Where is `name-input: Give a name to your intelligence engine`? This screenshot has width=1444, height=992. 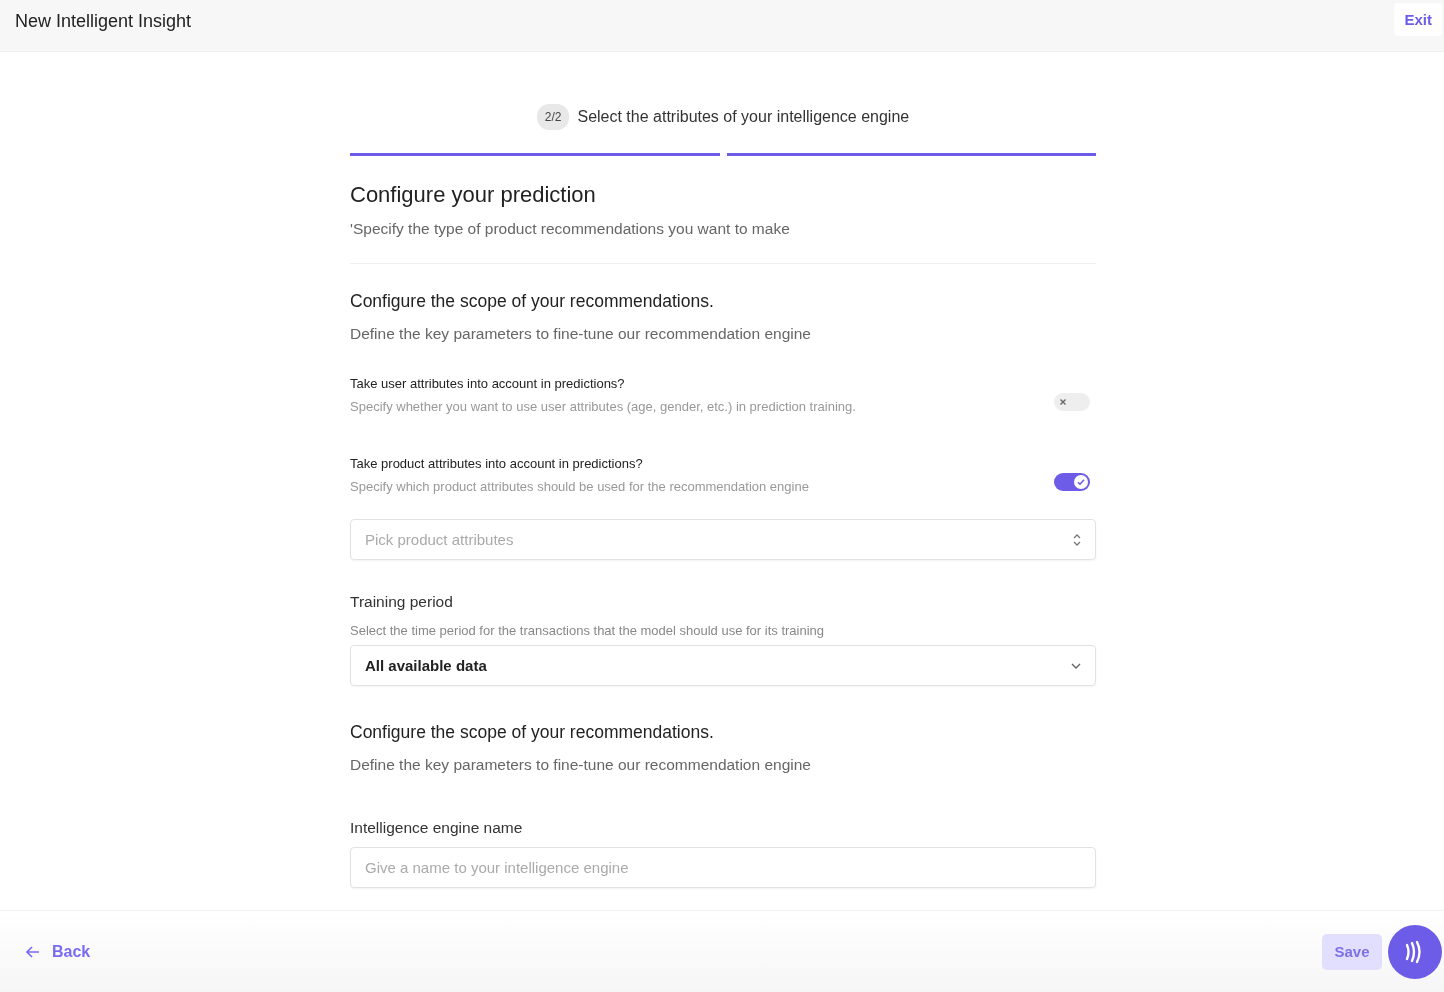 name-input: Give a name to your intelligence engine is located at coordinates (723, 867).